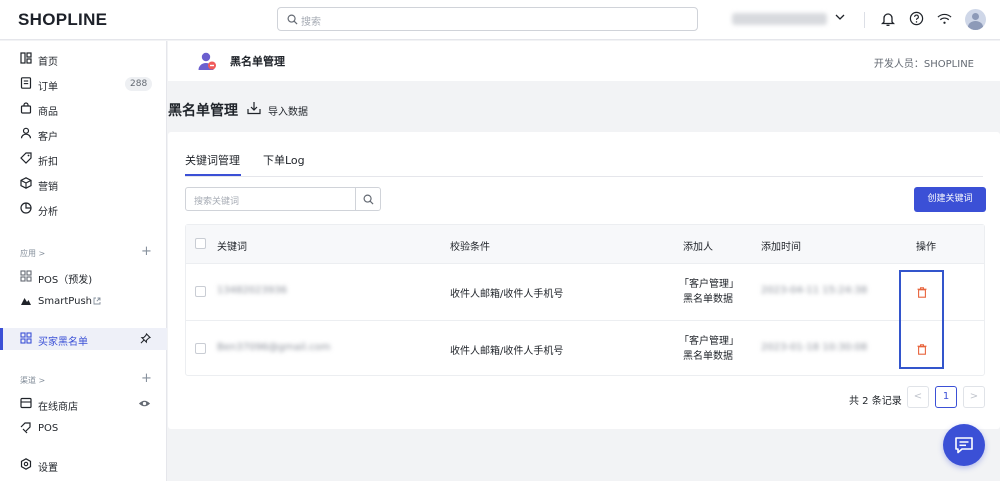 This screenshot has height=481, width=1000. I want to click on sidebar-item-smartpush: SmartPush, so click(83, 302).